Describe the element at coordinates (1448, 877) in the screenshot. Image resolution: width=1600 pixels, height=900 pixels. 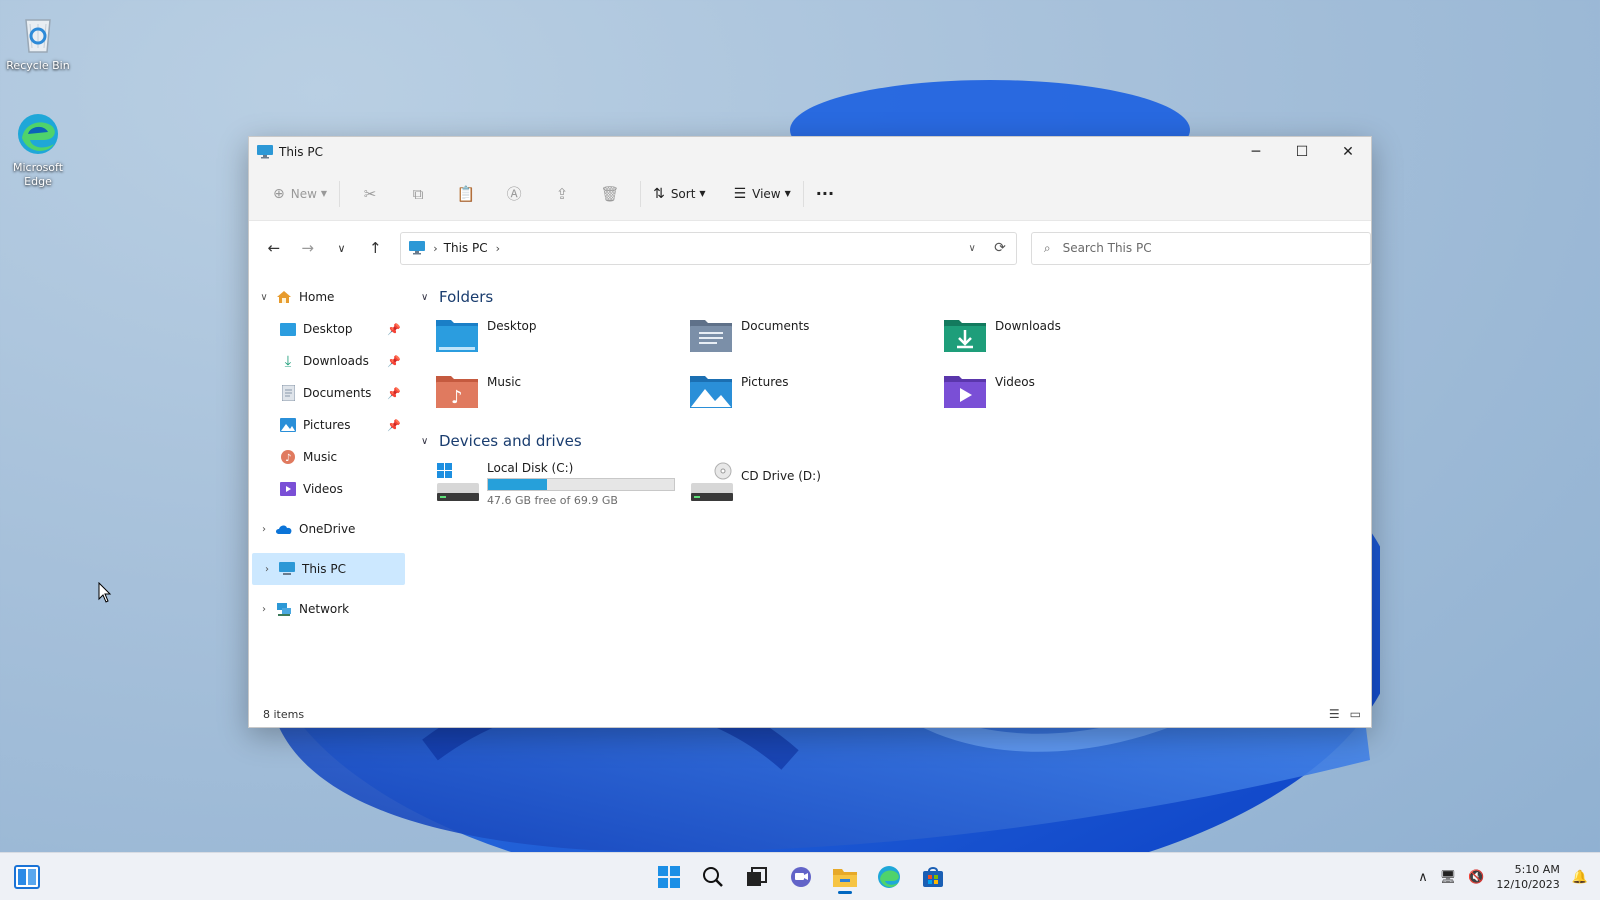
I see `network-status-icon: 🖥` at that location.